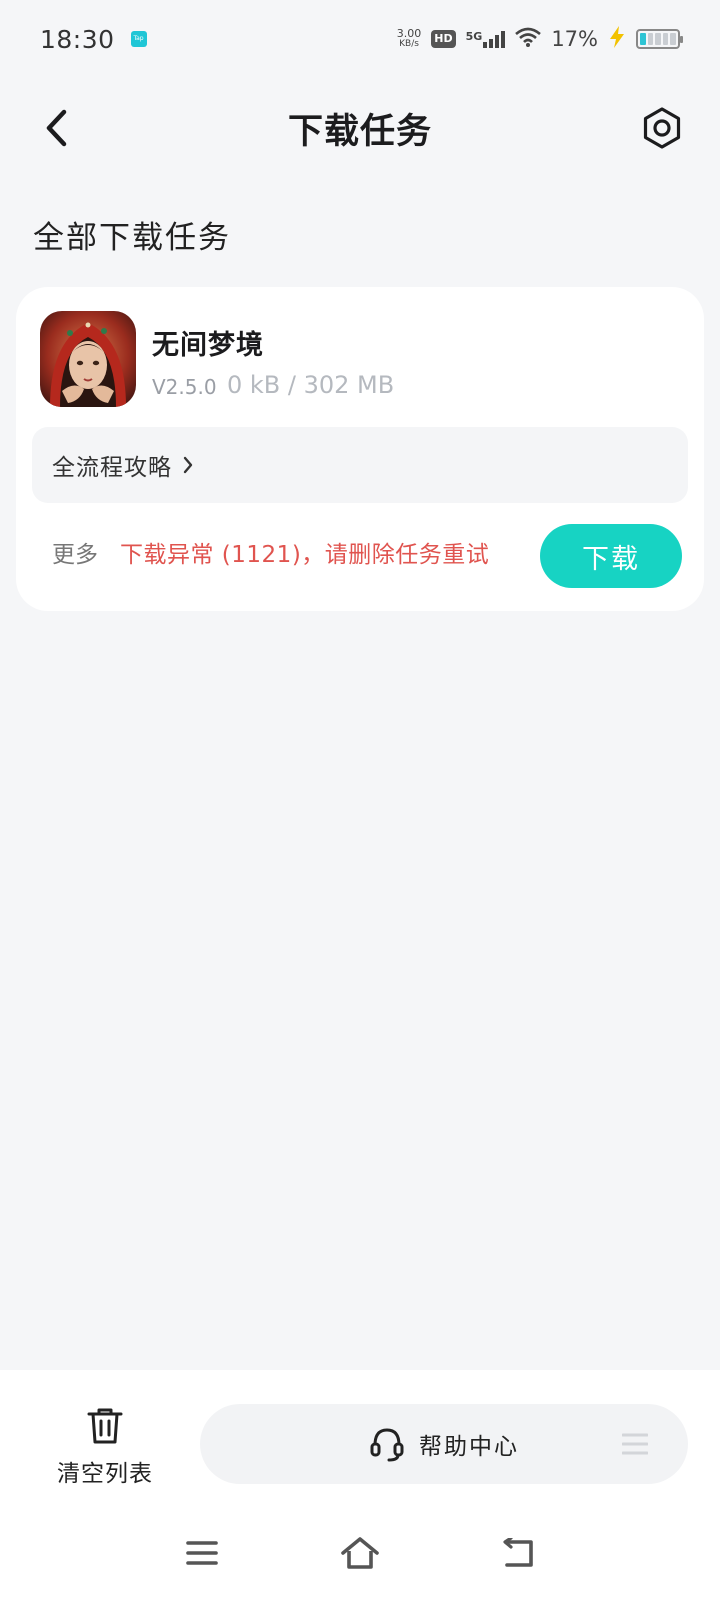 Image resolution: width=720 pixels, height=1600 pixels. I want to click on chevron-left-icon, so click(56, 128).